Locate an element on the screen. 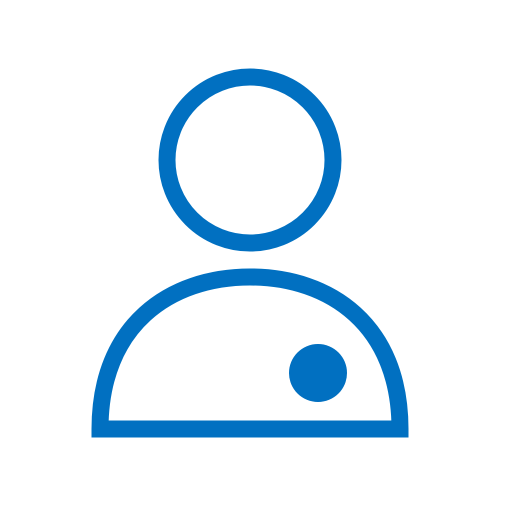 Image resolution: width=512 pixels, height=512 pixels. head-circle-icon is located at coordinates (250, 160).